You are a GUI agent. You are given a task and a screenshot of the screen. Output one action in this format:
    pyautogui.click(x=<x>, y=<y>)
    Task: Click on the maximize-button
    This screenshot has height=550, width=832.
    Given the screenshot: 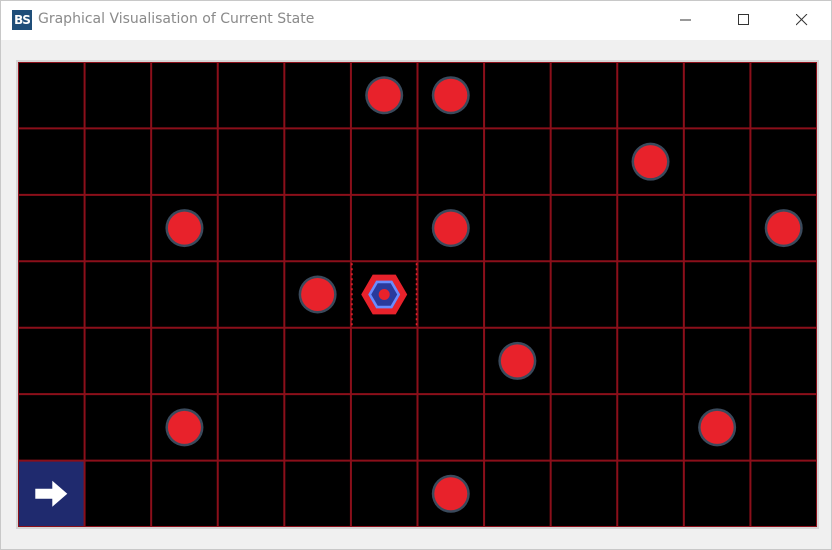 What is the action you would take?
    pyautogui.click(x=744, y=20)
    